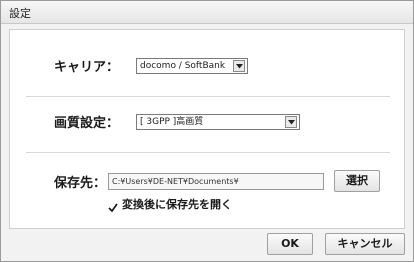 This screenshot has width=414, height=262. I want to click on cancel-button: キャンセル, so click(365, 244).